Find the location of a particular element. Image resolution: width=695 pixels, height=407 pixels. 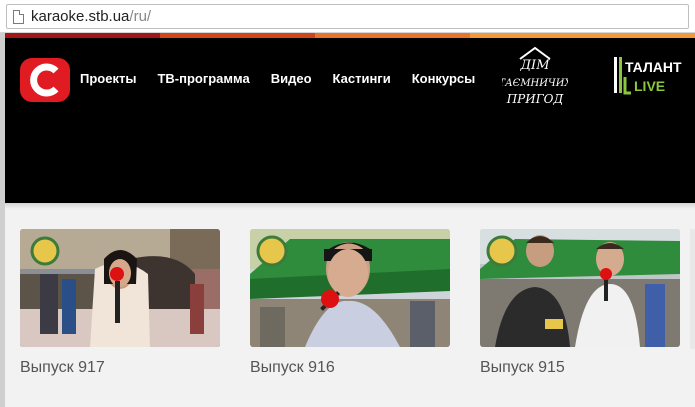

talant-live-logo: ТАЛАНТ LIVE is located at coordinates (651, 76).